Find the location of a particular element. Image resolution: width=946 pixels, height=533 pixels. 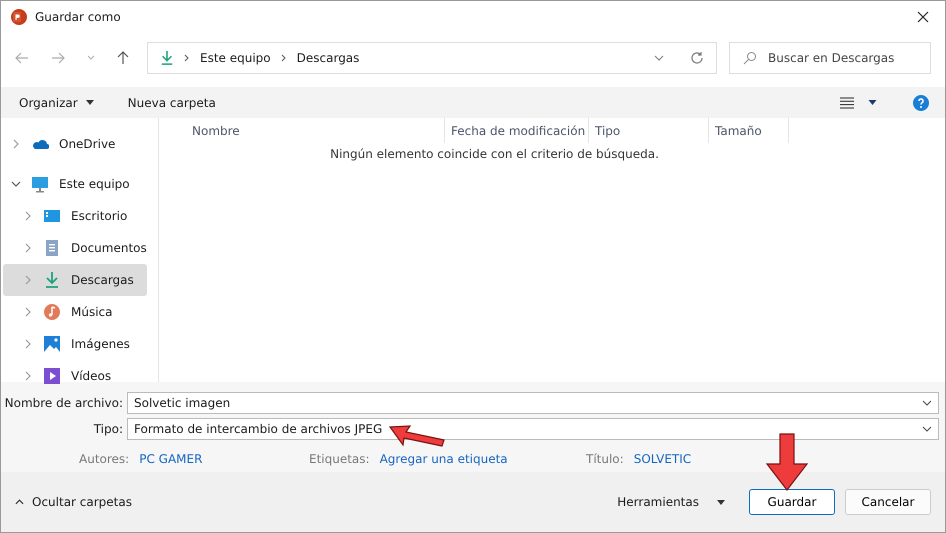

search-field: Buscar en Descargas is located at coordinates (830, 58).